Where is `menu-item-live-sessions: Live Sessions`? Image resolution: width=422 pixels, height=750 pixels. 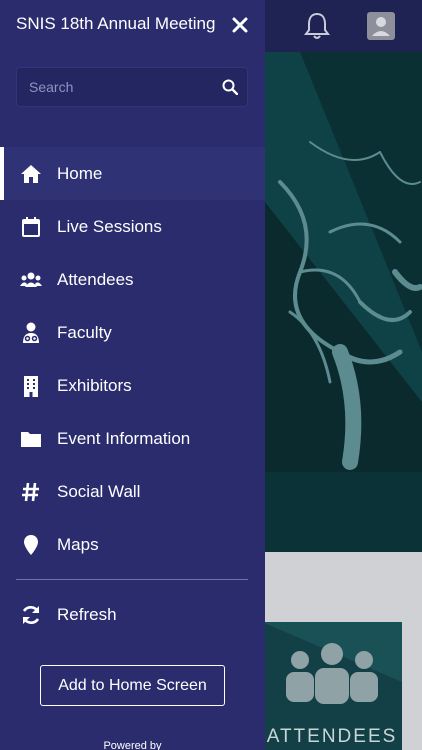
menu-item-live-sessions: Live Sessions is located at coordinates (132, 226).